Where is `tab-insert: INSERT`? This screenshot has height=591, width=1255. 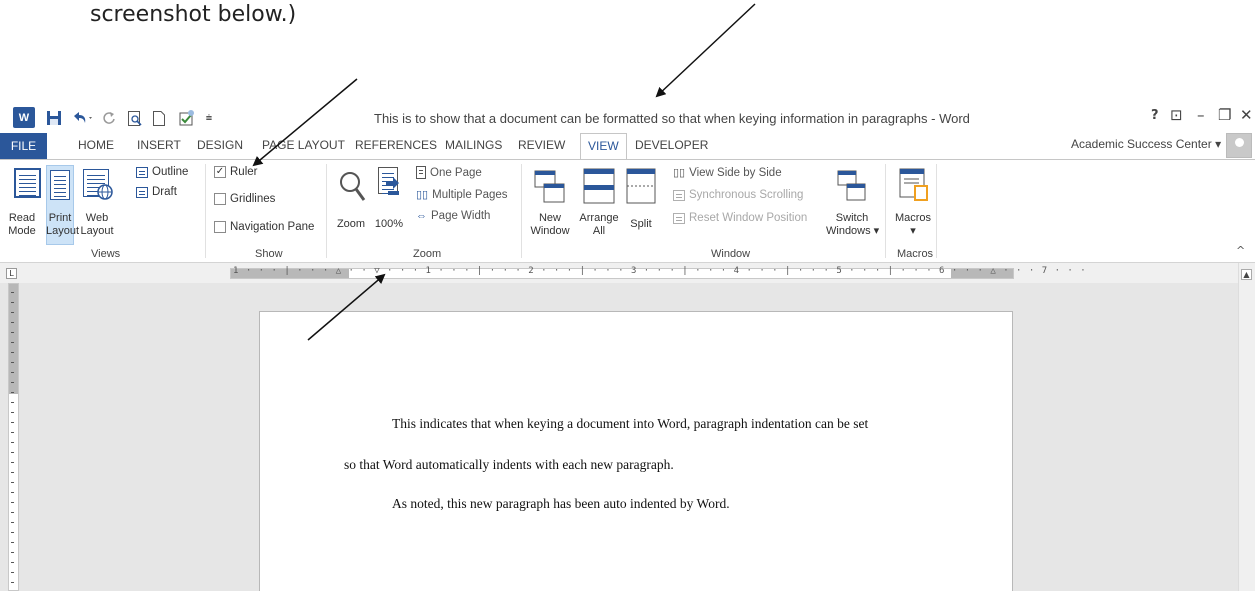 tab-insert: INSERT is located at coordinates (159, 145).